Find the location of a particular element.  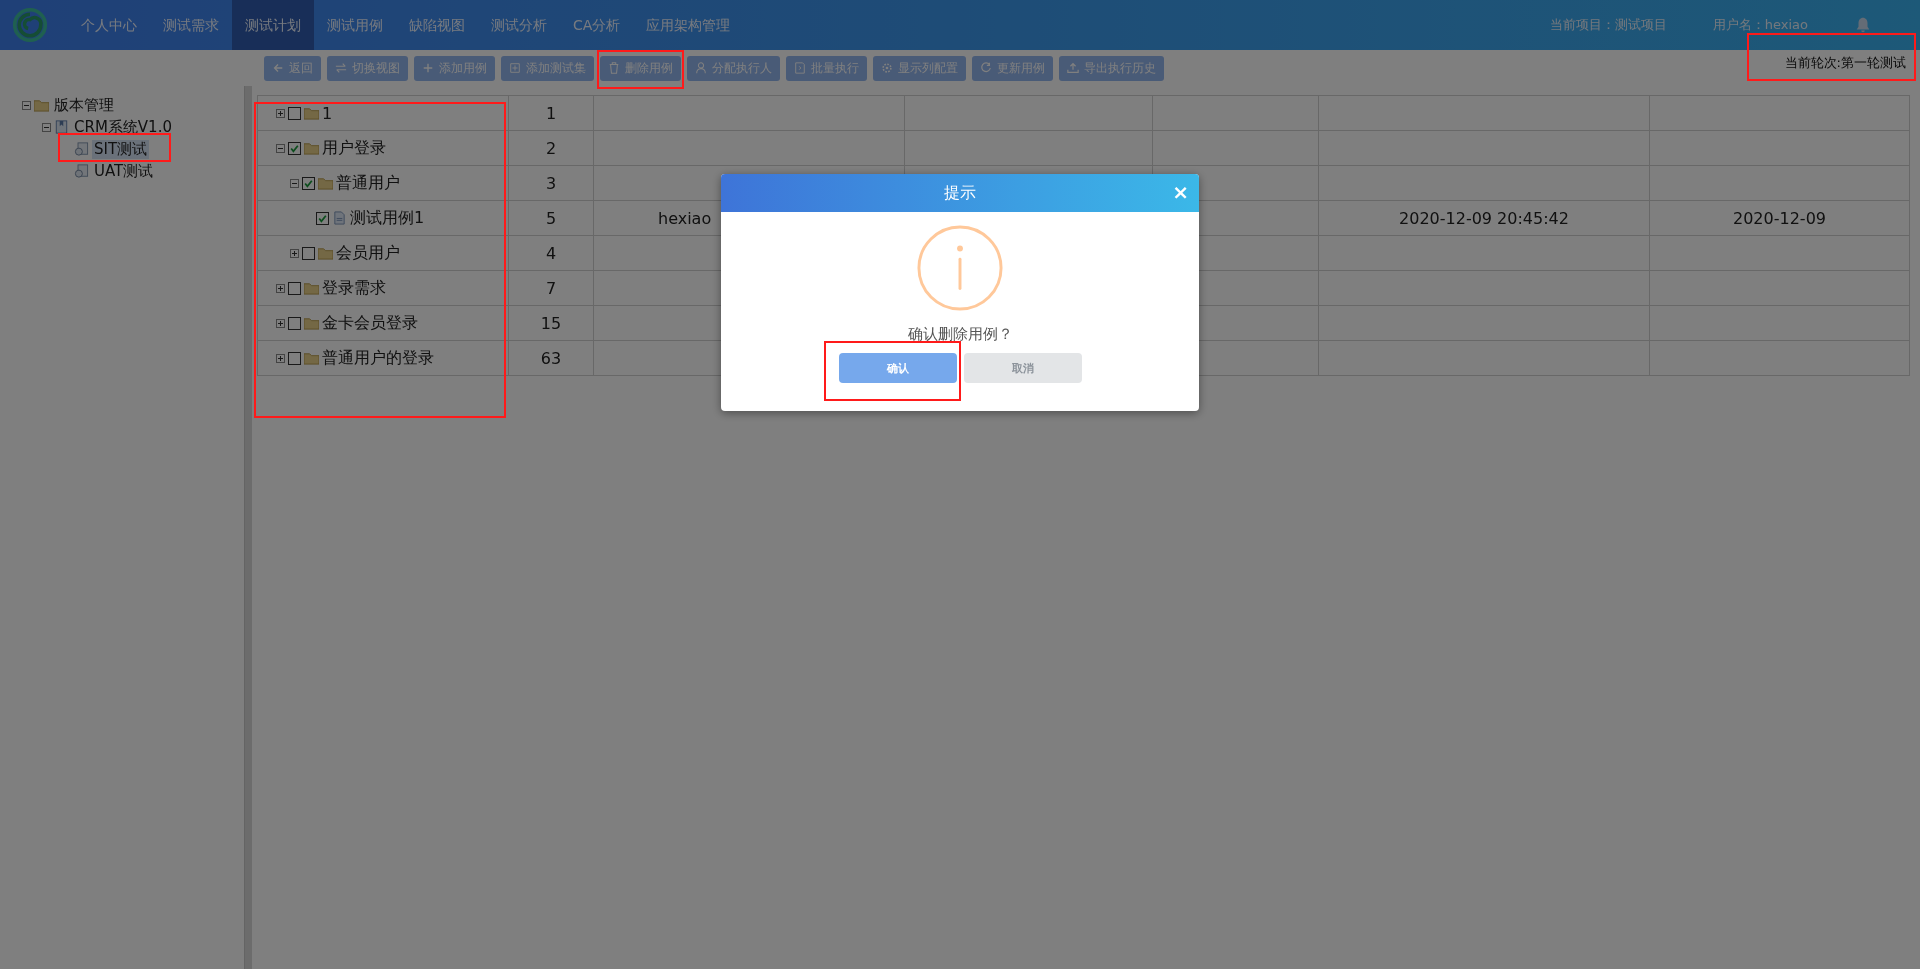

tree-node-label: 登录需求 is located at coordinates (354, 288).